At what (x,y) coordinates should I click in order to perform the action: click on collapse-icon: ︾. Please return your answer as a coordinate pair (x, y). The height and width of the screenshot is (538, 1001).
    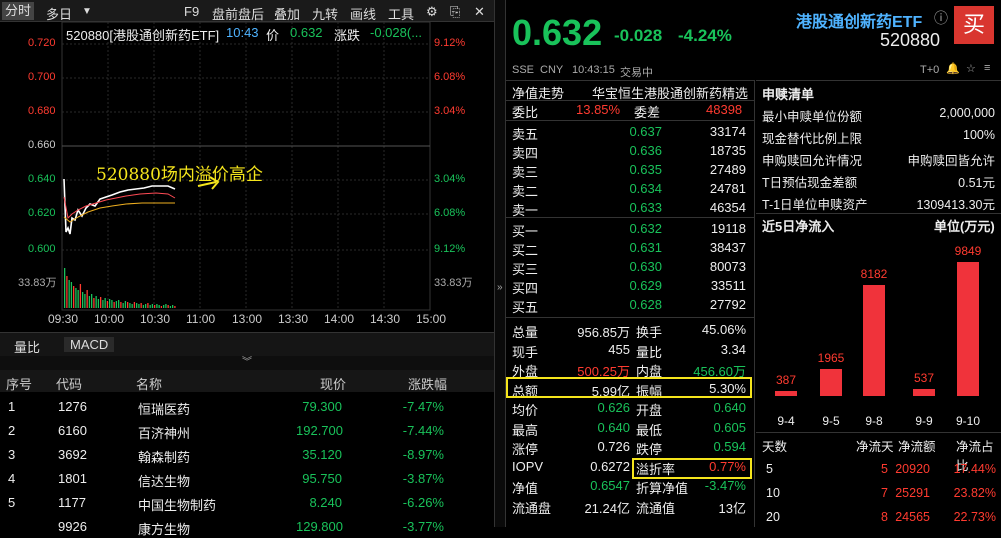
    Looking at the image, I should click on (247, 363).